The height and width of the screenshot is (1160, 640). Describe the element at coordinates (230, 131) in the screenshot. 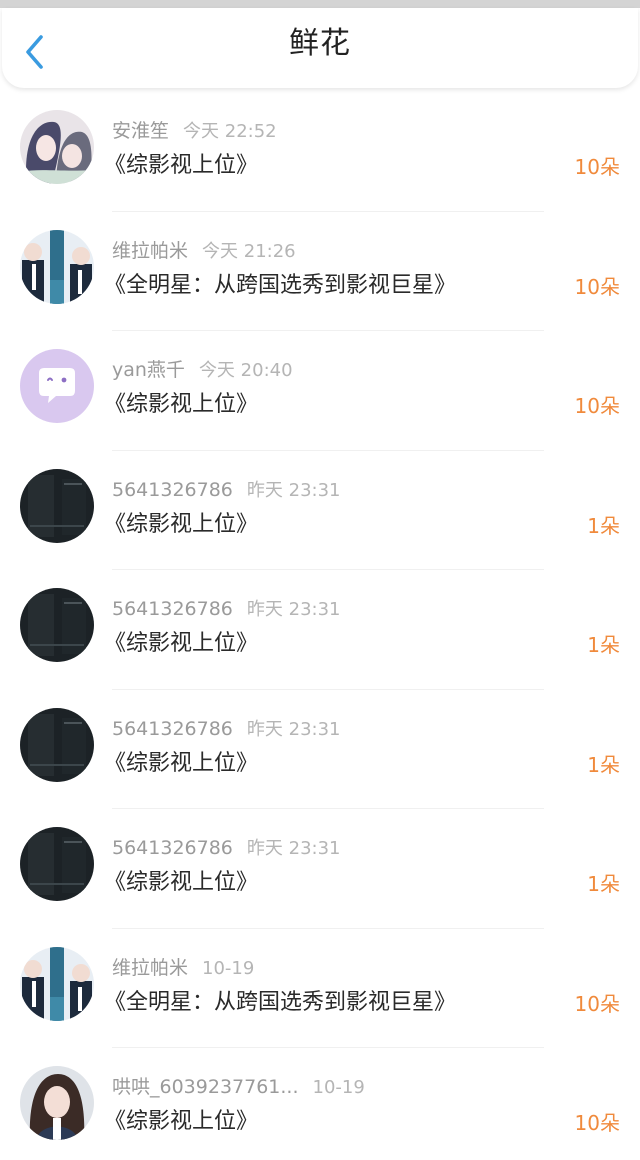

I see `timestamp: 今天 22:52` at that location.